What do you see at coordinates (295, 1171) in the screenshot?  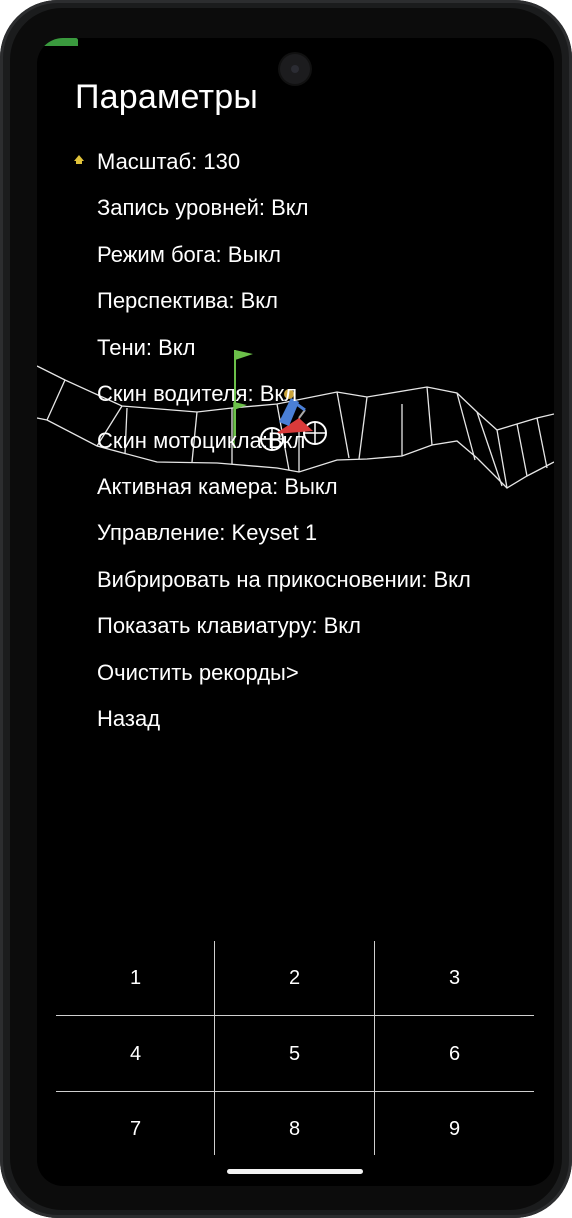 I see `home-gesture-bar` at bounding box center [295, 1171].